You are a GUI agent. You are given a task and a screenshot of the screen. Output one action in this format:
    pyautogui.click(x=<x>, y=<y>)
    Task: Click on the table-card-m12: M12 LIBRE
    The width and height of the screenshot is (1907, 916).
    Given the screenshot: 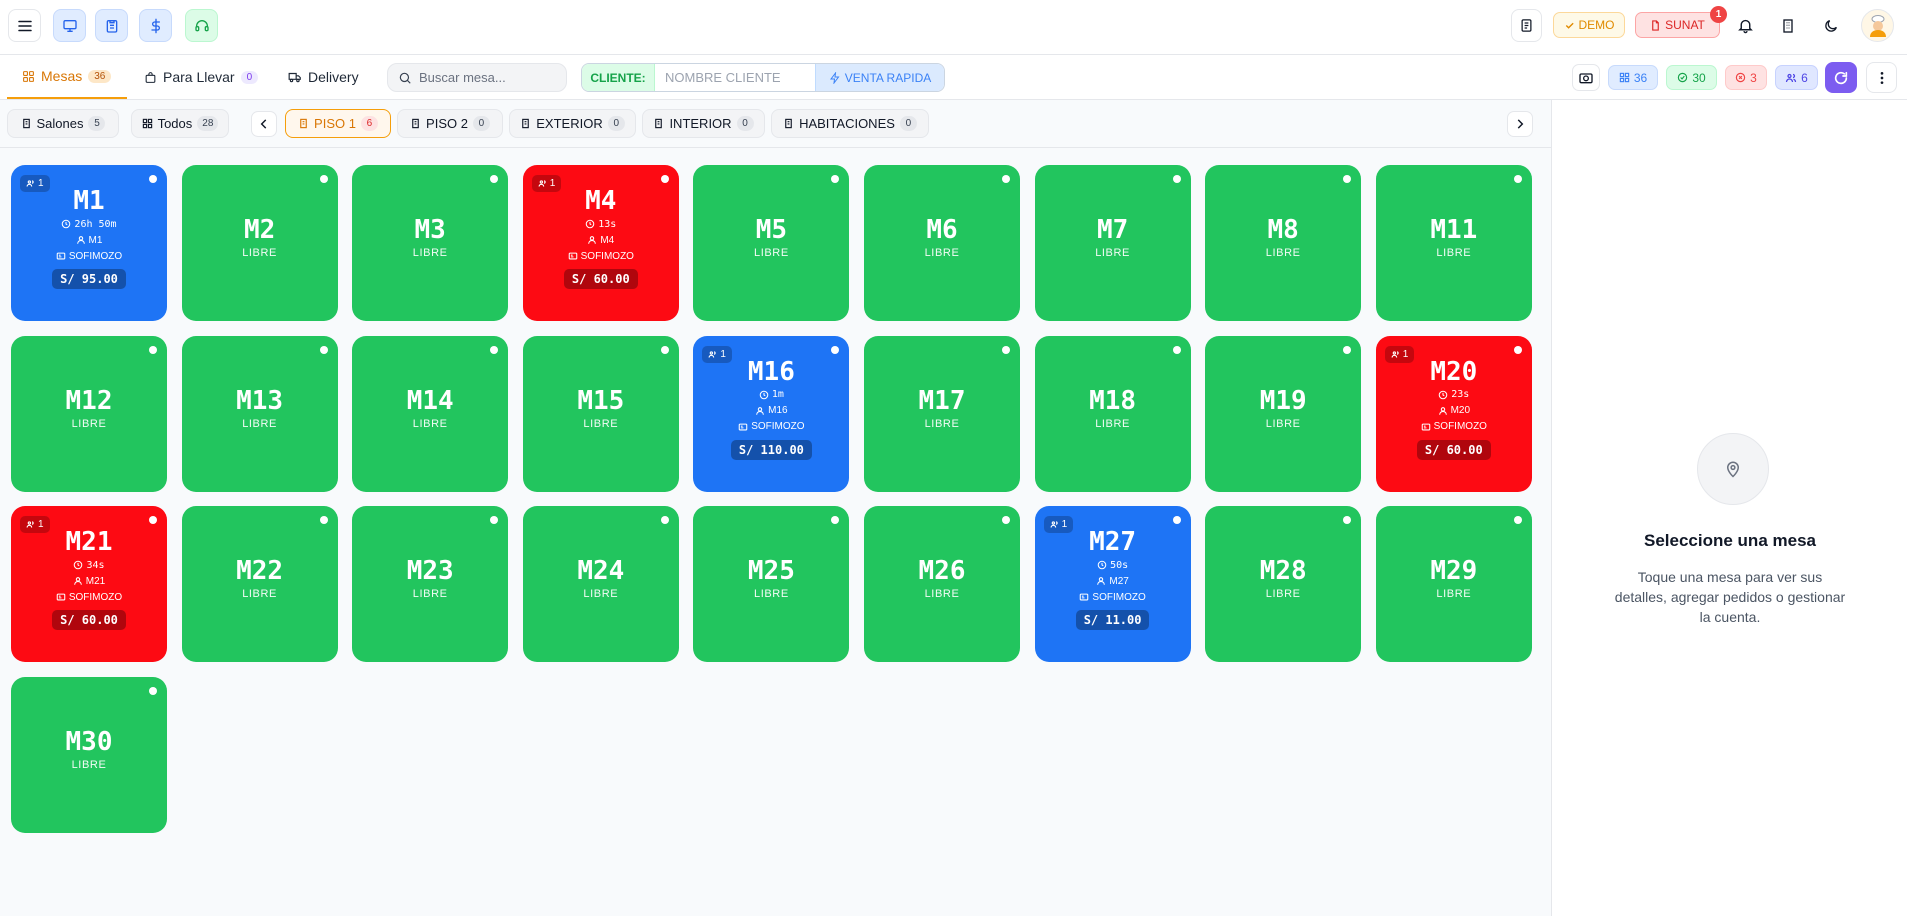 What is the action you would take?
    pyautogui.click(x=89, y=413)
    